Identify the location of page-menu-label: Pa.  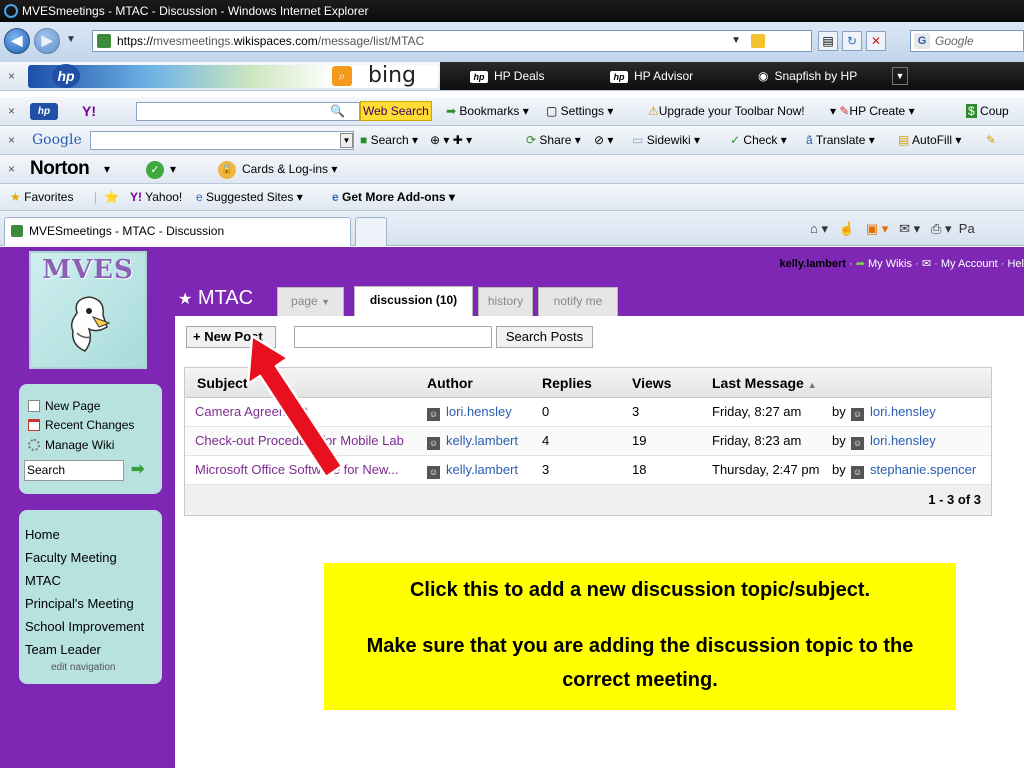
(967, 228).